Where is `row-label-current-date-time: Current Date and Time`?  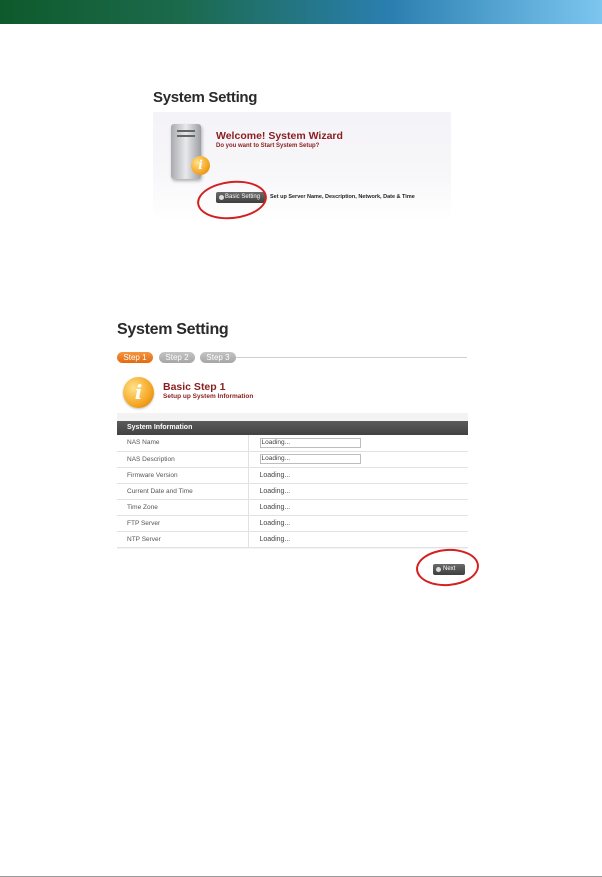
row-label-current-date-time: Current Date and Time is located at coordinates (183, 491).